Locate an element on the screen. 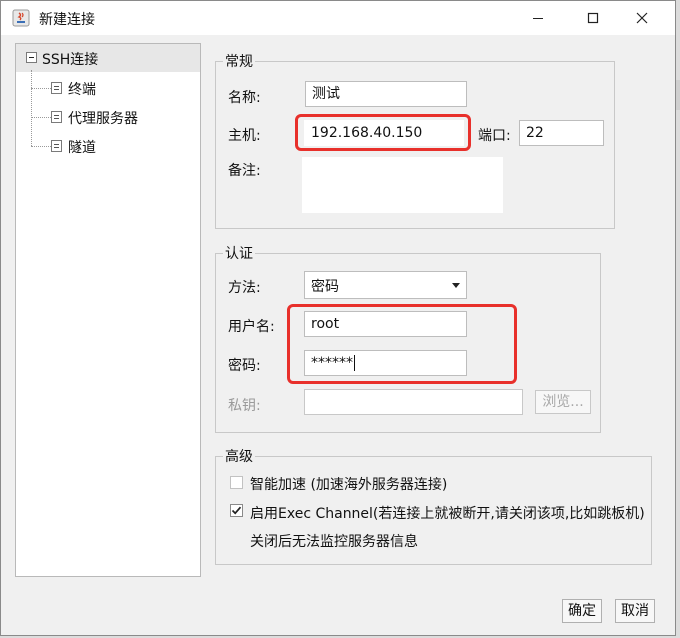 This screenshot has width=680, height=638. tree-item-label: 终端 is located at coordinates (82, 90).